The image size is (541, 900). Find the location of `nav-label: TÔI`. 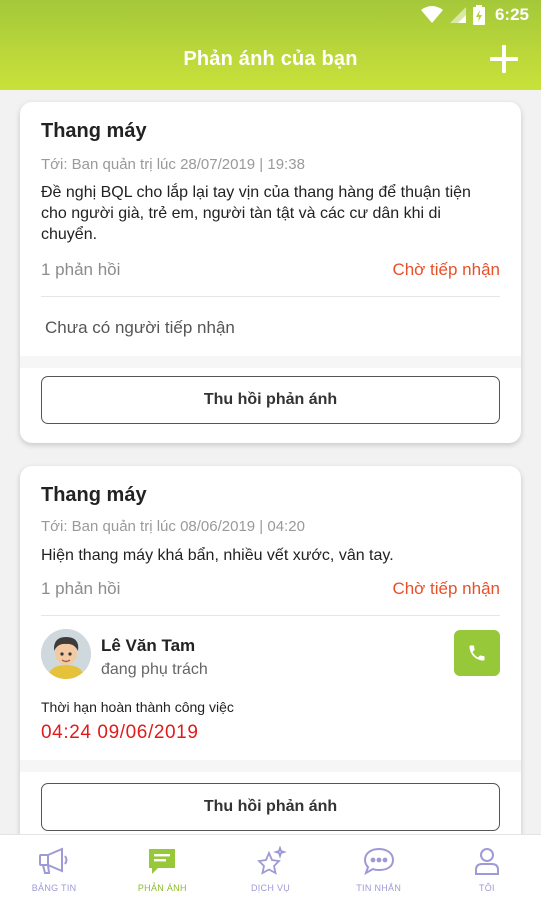

nav-label: TÔI is located at coordinates (486, 888).